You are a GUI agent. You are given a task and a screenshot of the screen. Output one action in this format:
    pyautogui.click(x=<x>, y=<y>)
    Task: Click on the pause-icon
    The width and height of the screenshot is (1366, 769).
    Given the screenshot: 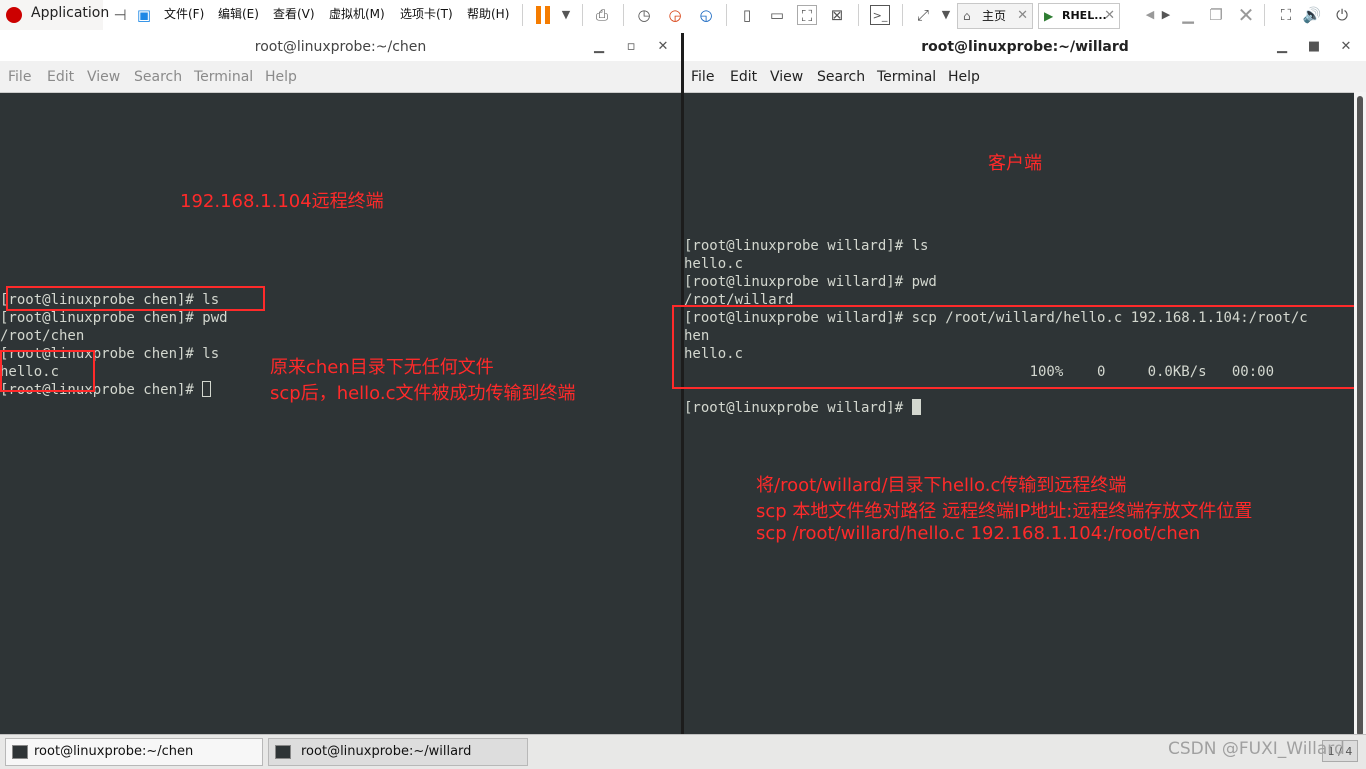 What is the action you would take?
    pyautogui.click(x=543, y=15)
    